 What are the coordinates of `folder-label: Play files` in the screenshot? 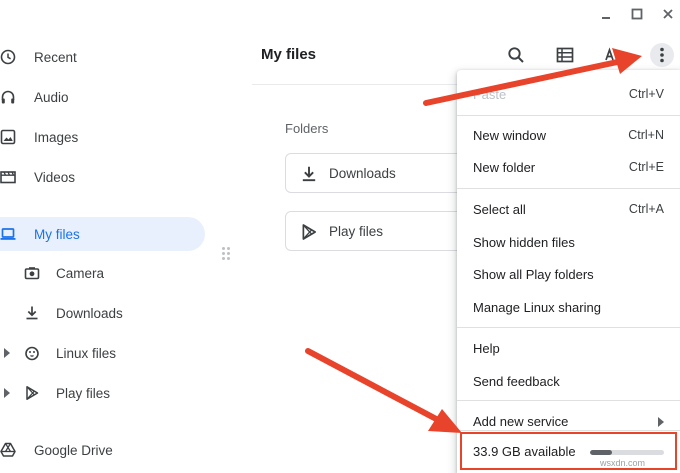 It's located at (356, 231).